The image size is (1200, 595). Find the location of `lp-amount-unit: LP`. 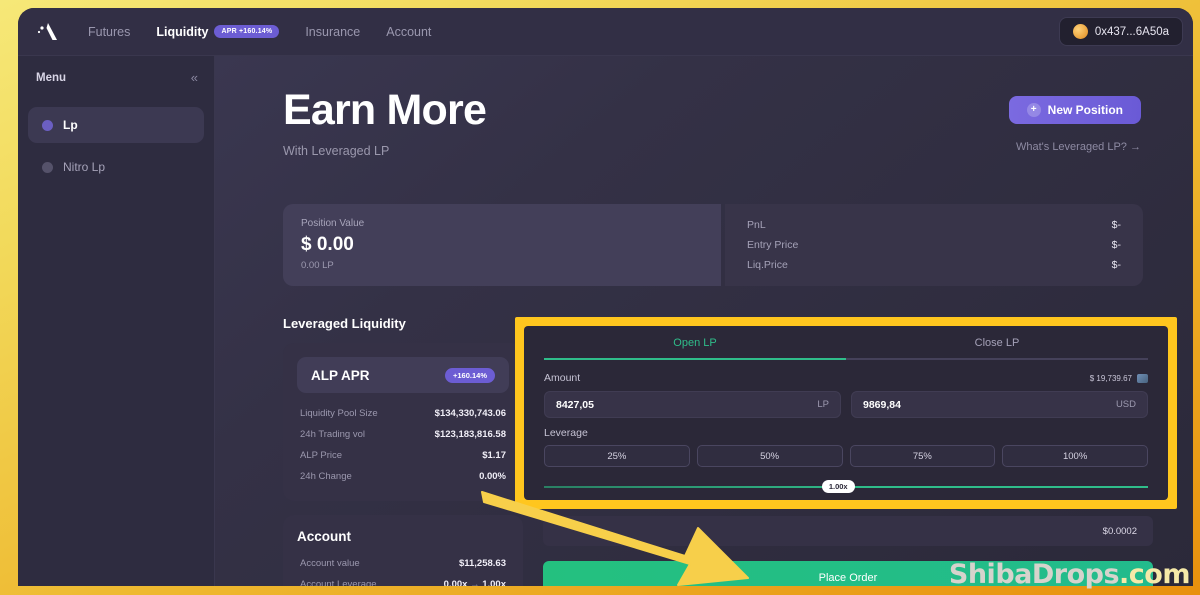

lp-amount-unit: LP is located at coordinates (823, 404).